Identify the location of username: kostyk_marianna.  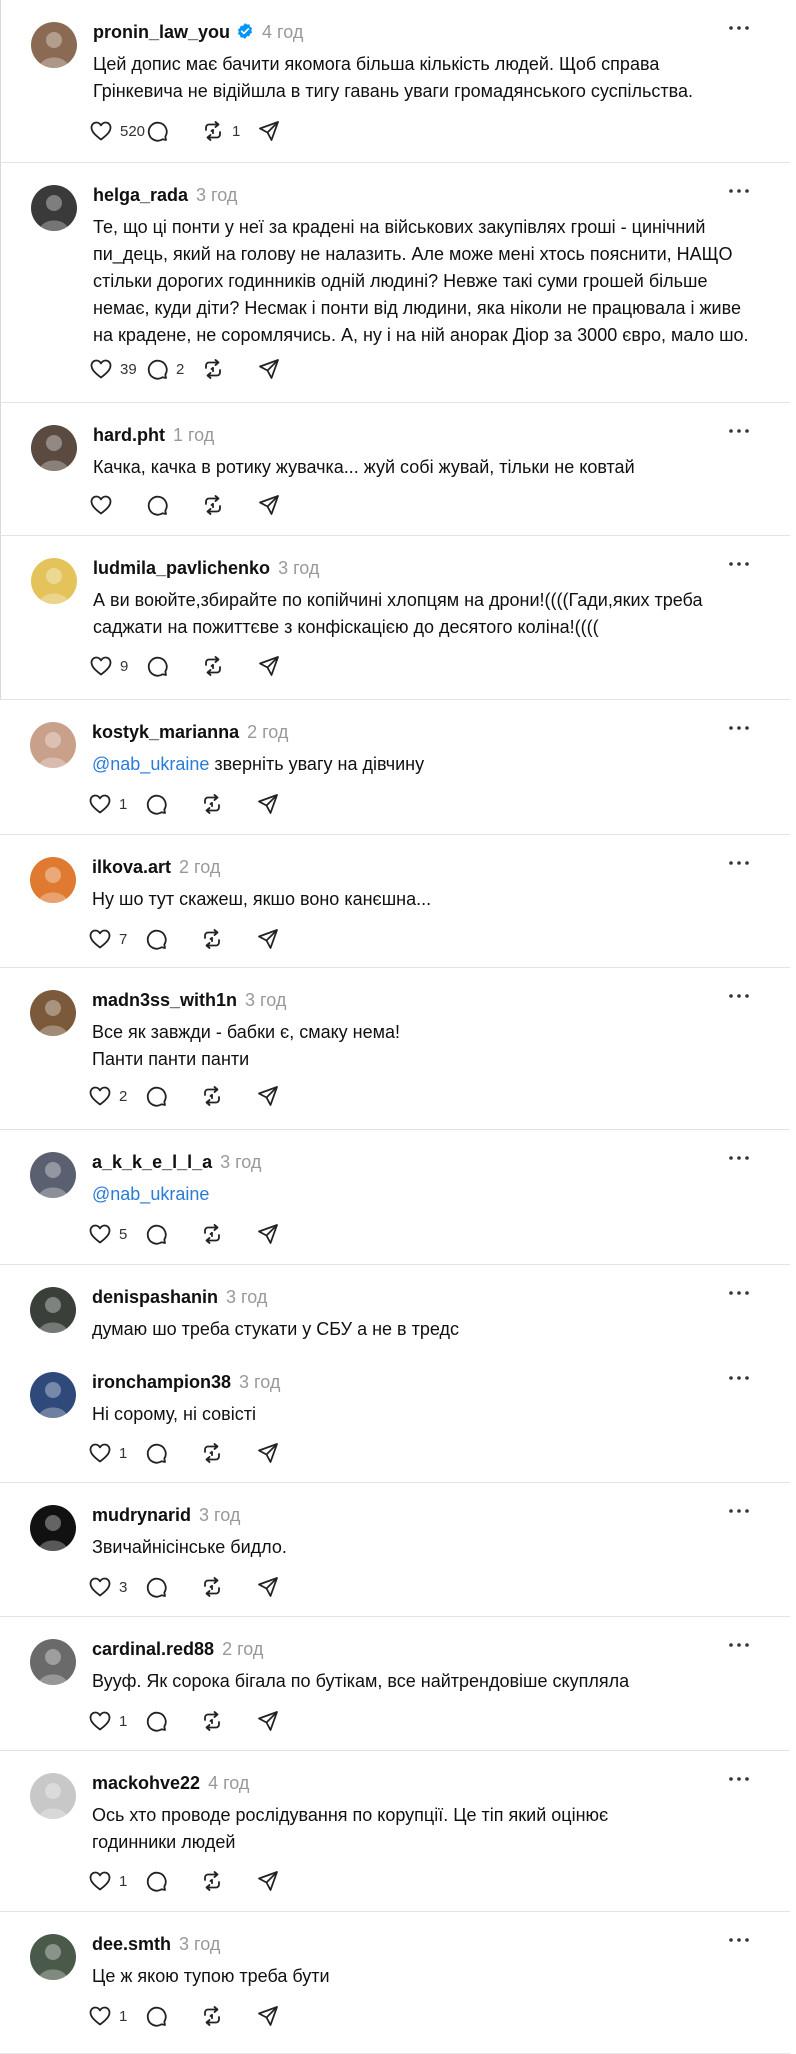
(165, 732).